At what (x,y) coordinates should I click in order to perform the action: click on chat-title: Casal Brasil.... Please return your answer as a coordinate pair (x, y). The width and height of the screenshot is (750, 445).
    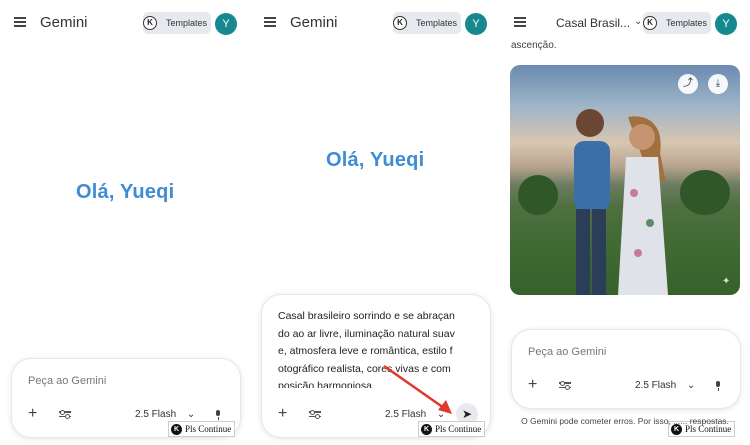
    Looking at the image, I should click on (593, 23).